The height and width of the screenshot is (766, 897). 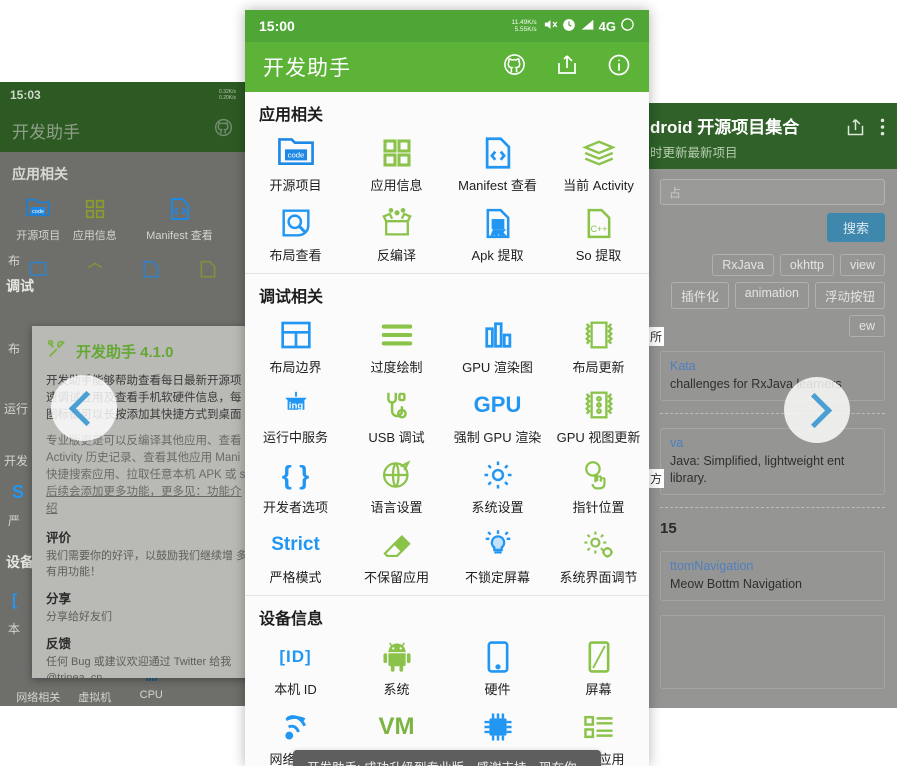 I want to click on chevron-right-icon, so click(x=814, y=410).